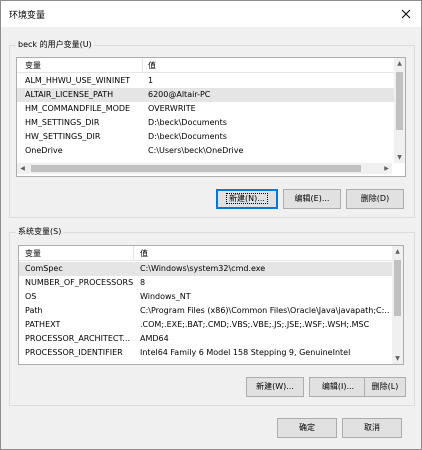 The width and height of the screenshot is (422, 450). I want to click on var-name: NUMBER_OF_PROCESSORS, so click(79, 282).